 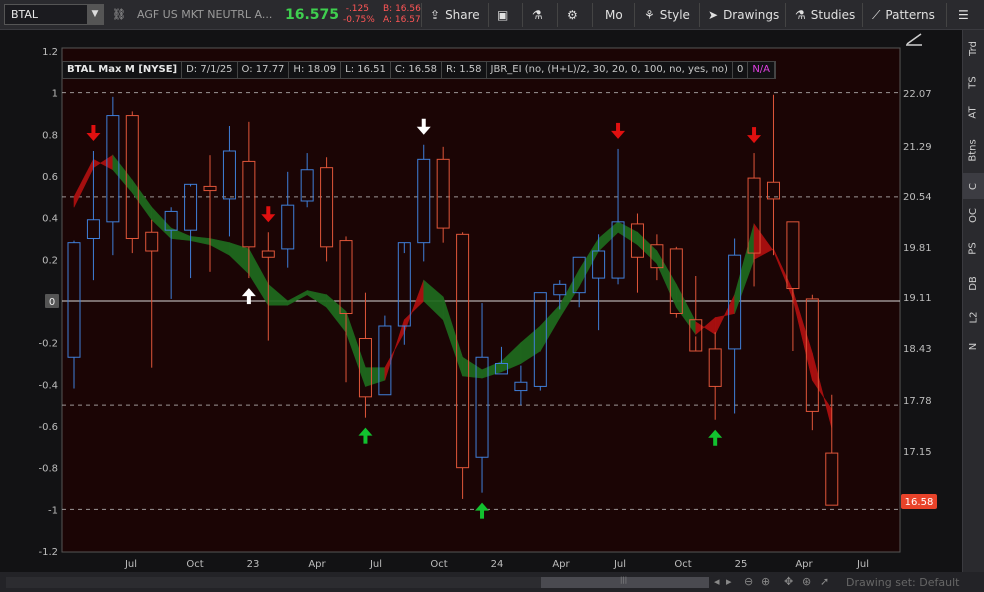 What do you see at coordinates (119, 14) in the screenshot?
I see `link-icon: ⛓` at bounding box center [119, 14].